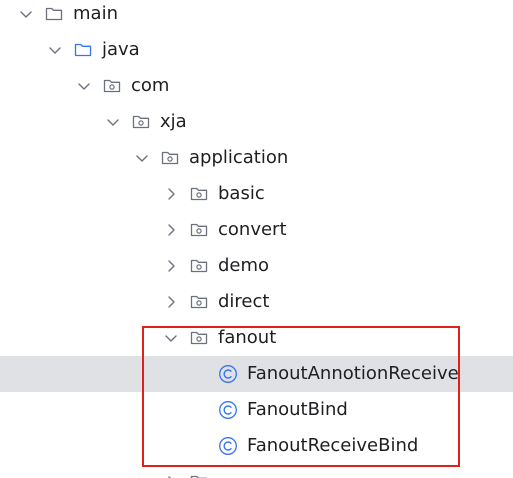  Describe the element at coordinates (173, 121) in the screenshot. I see `tree-item-label: xja` at that location.